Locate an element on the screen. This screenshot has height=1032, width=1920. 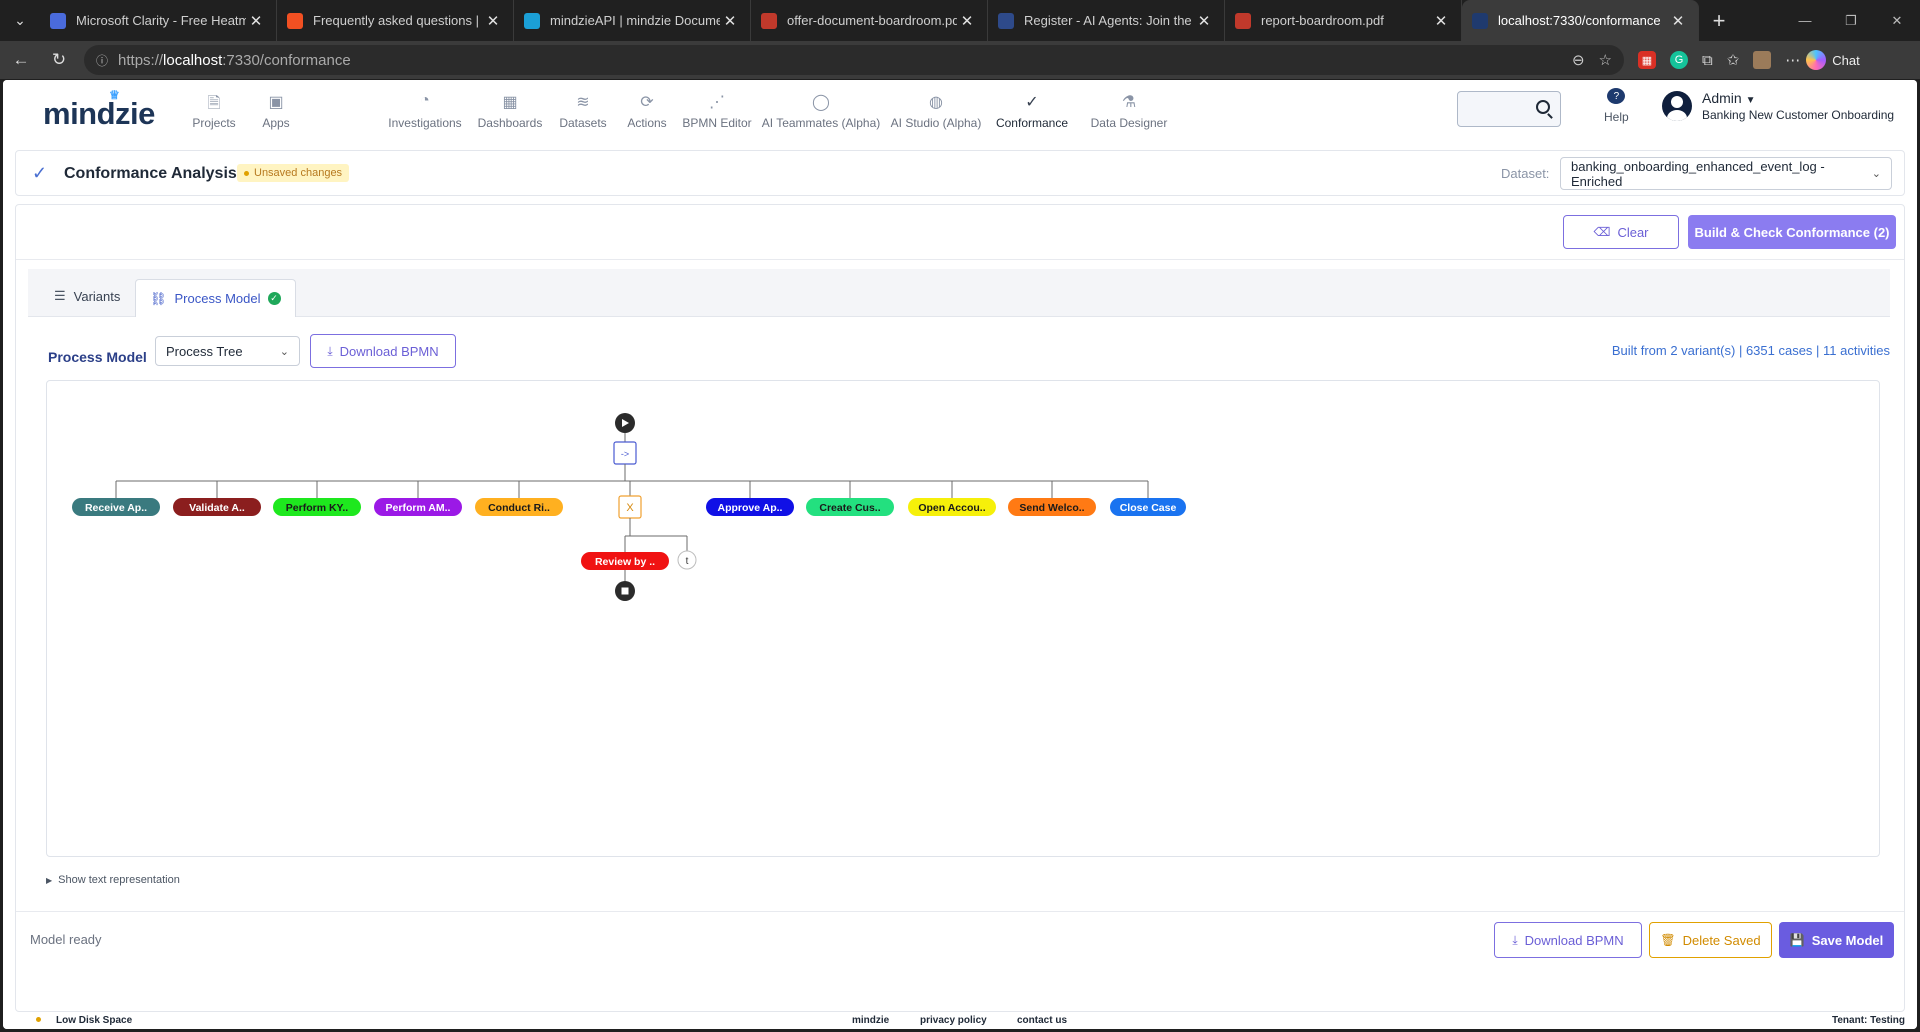
browser-tab: Frequently asked questions | Micr✕ is located at coordinates (395, 20).